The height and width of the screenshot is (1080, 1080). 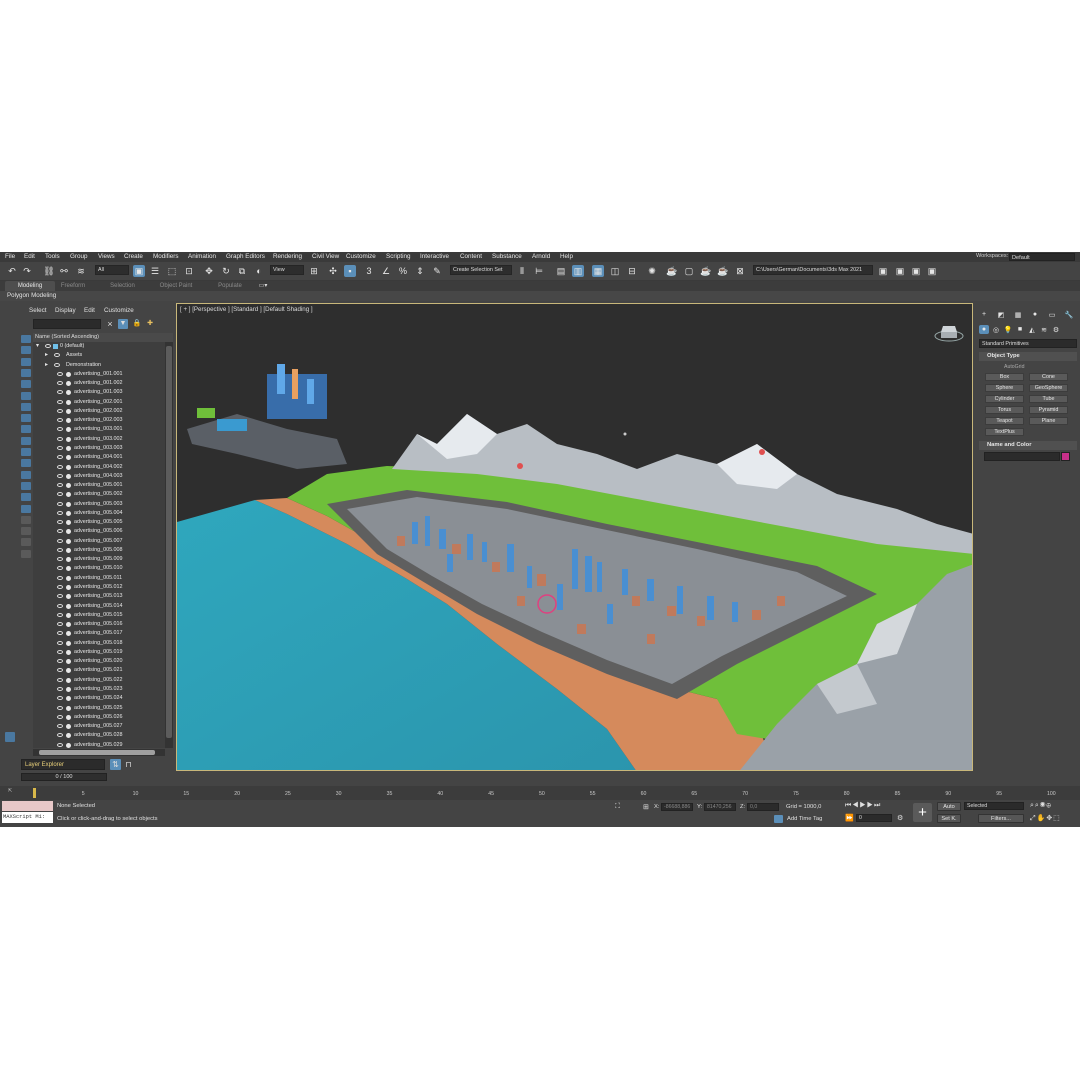 What do you see at coordinates (99, 355) in the screenshot?
I see `layer-row: ▸ Assets` at bounding box center [99, 355].